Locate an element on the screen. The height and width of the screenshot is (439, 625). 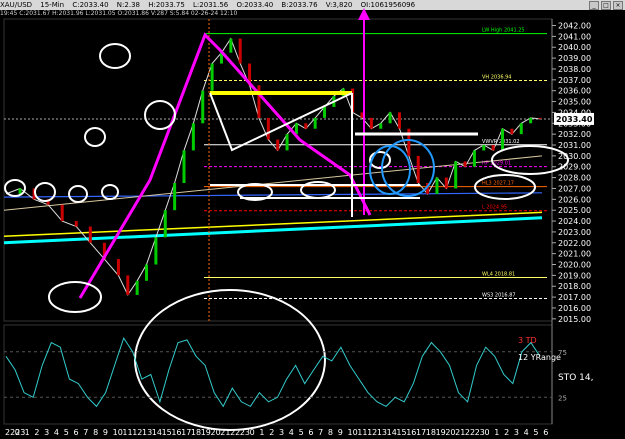
time-axis-label: 15 is located at coordinates (167, 432).